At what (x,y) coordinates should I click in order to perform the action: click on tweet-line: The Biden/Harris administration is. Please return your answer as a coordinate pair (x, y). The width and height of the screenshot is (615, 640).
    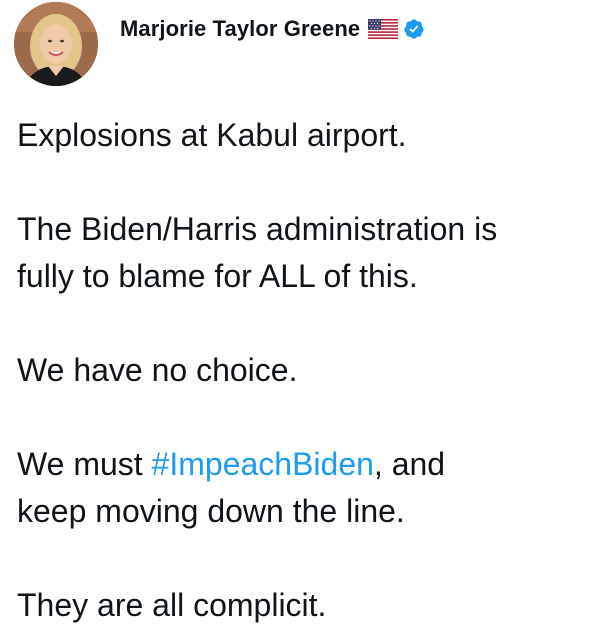
    Looking at the image, I should click on (257, 229).